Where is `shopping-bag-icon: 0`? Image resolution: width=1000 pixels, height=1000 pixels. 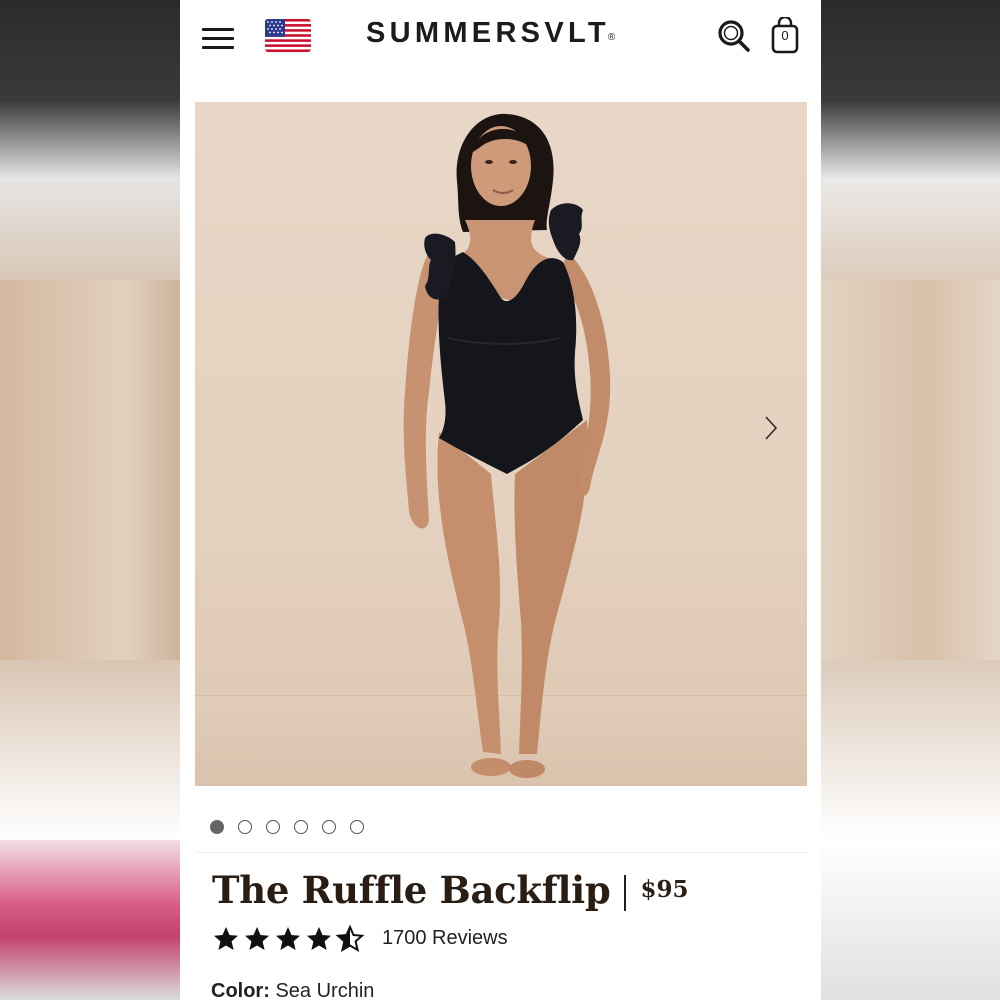 shopping-bag-icon: 0 is located at coordinates (785, 35).